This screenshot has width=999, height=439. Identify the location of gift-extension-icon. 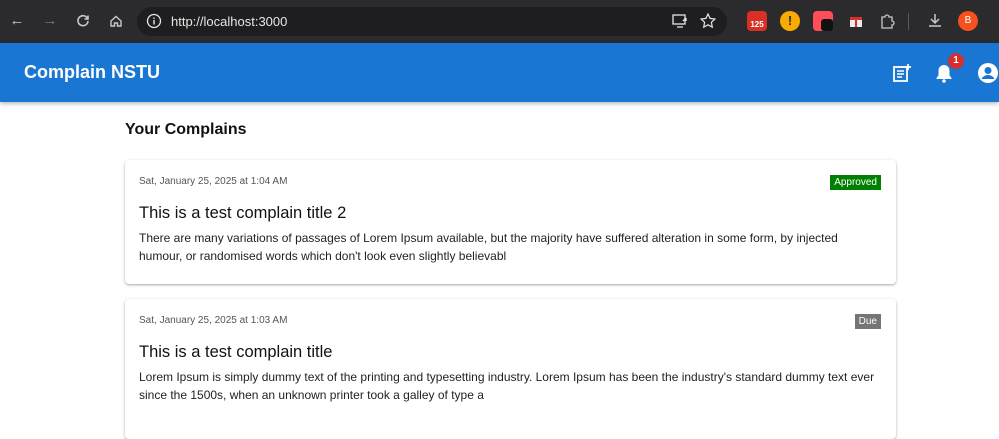
(856, 21).